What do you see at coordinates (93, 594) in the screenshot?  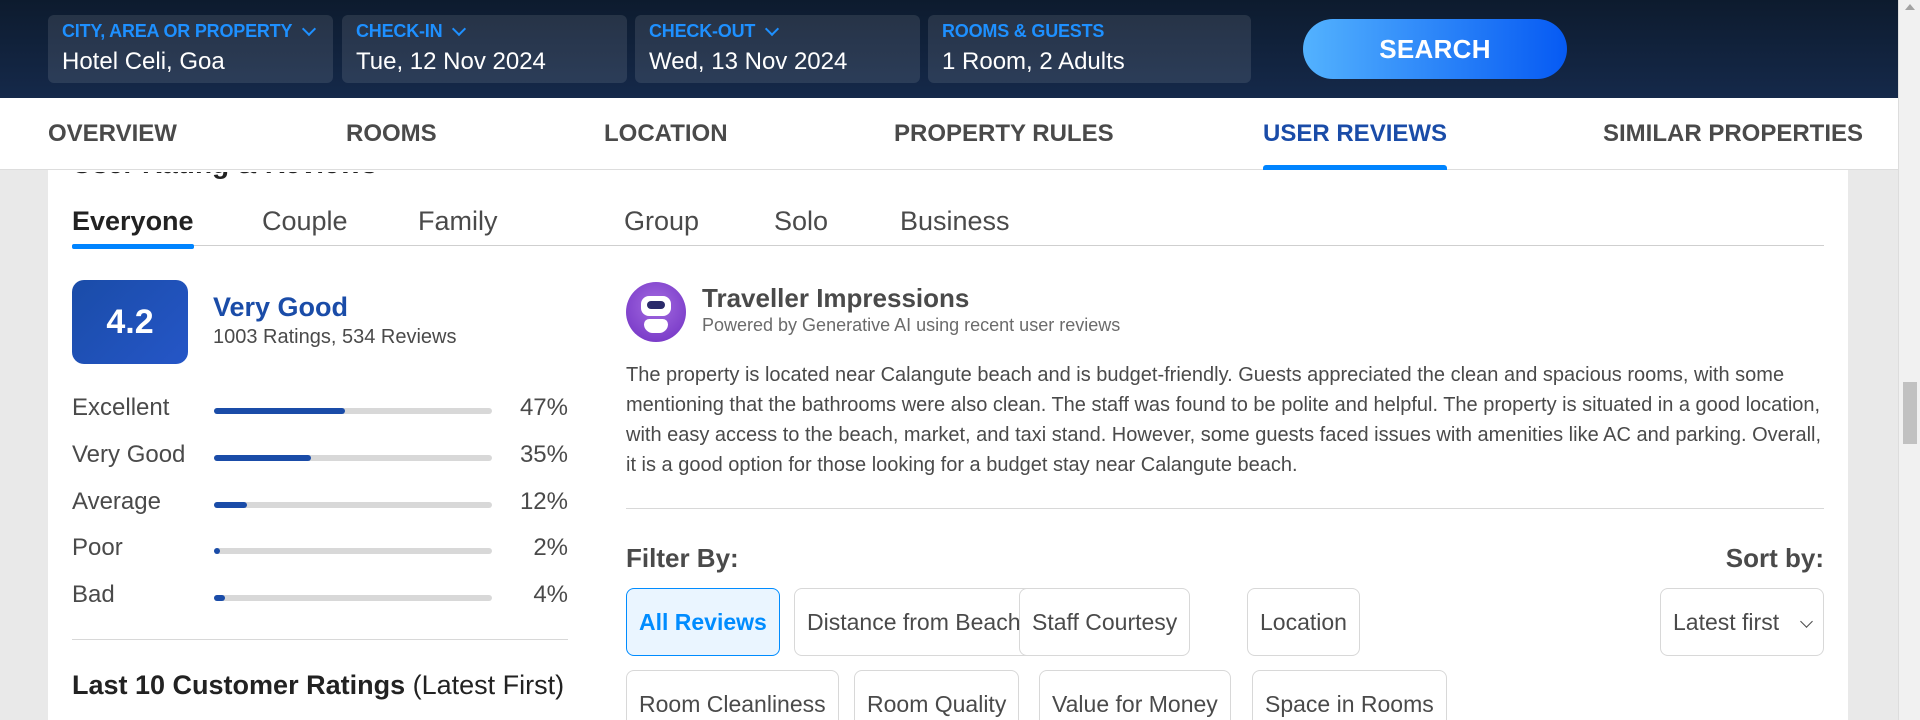 I see `rating-row-label: Bad` at bounding box center [93, 594].